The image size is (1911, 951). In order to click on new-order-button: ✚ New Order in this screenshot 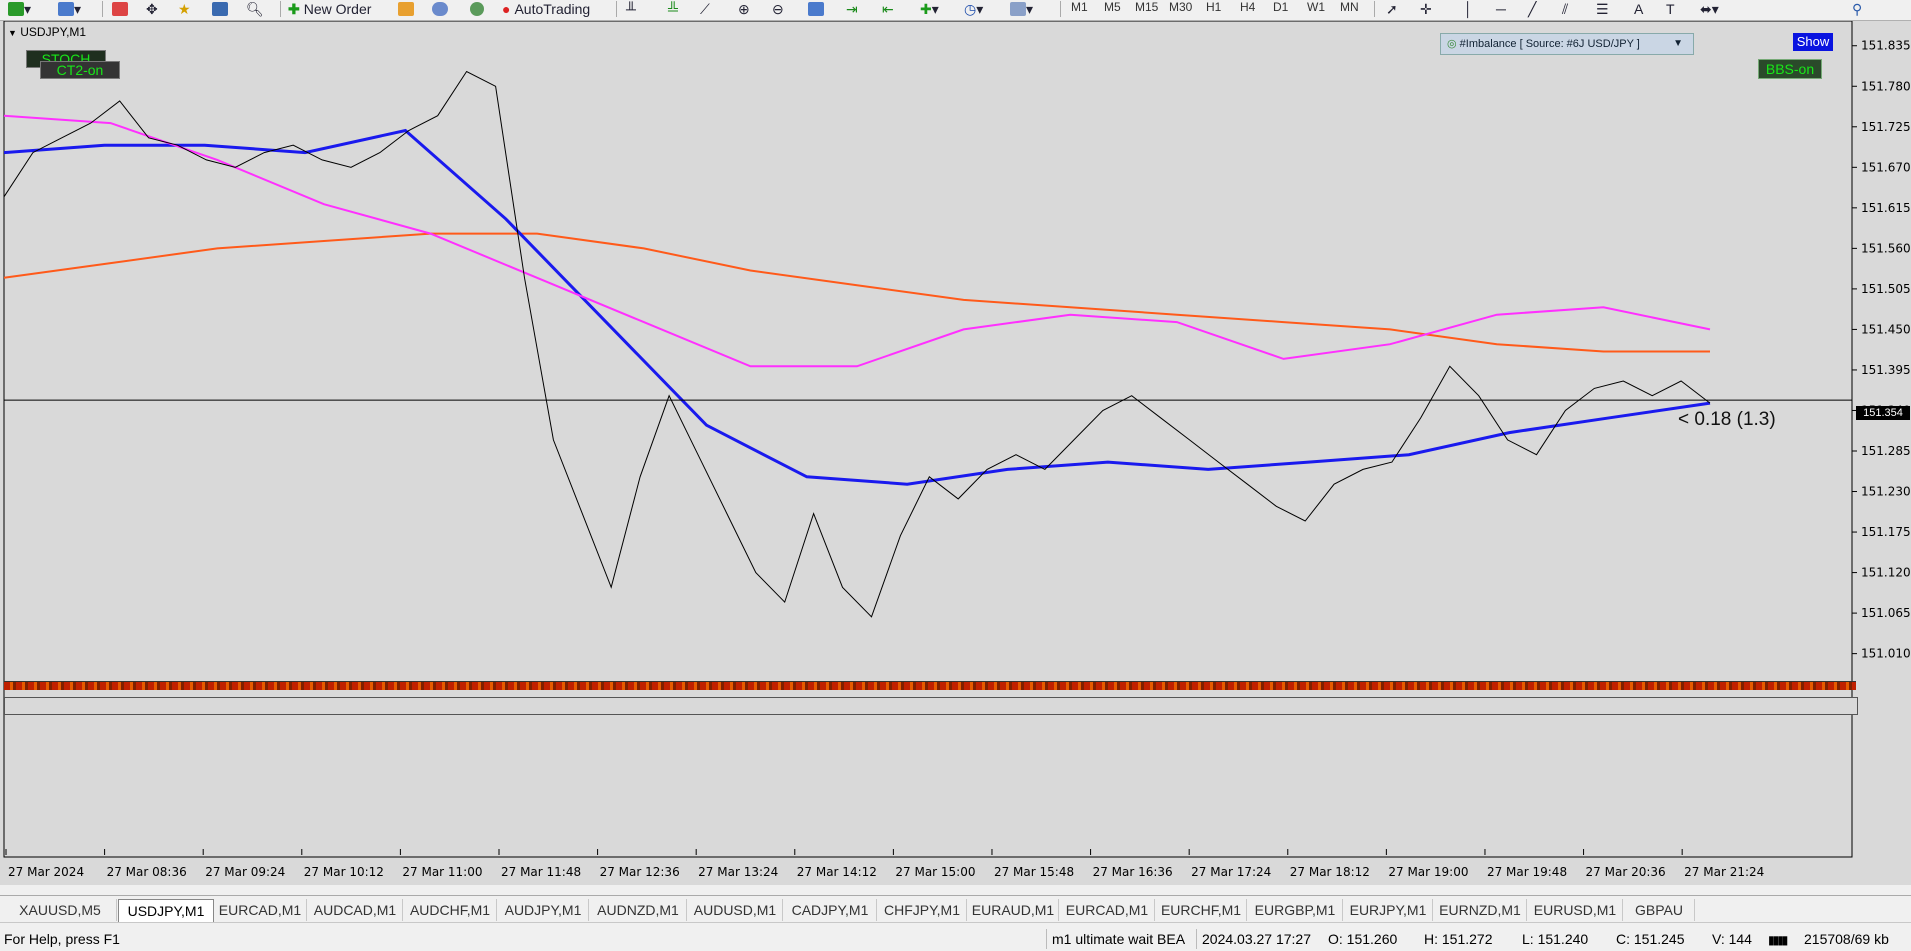, I will do `click(329, 9)`.